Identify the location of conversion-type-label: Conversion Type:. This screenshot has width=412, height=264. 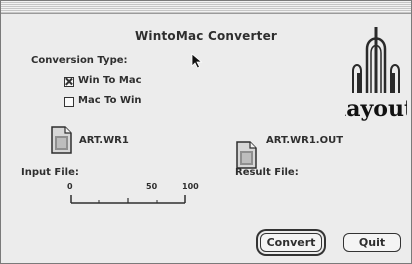
(79, 60).